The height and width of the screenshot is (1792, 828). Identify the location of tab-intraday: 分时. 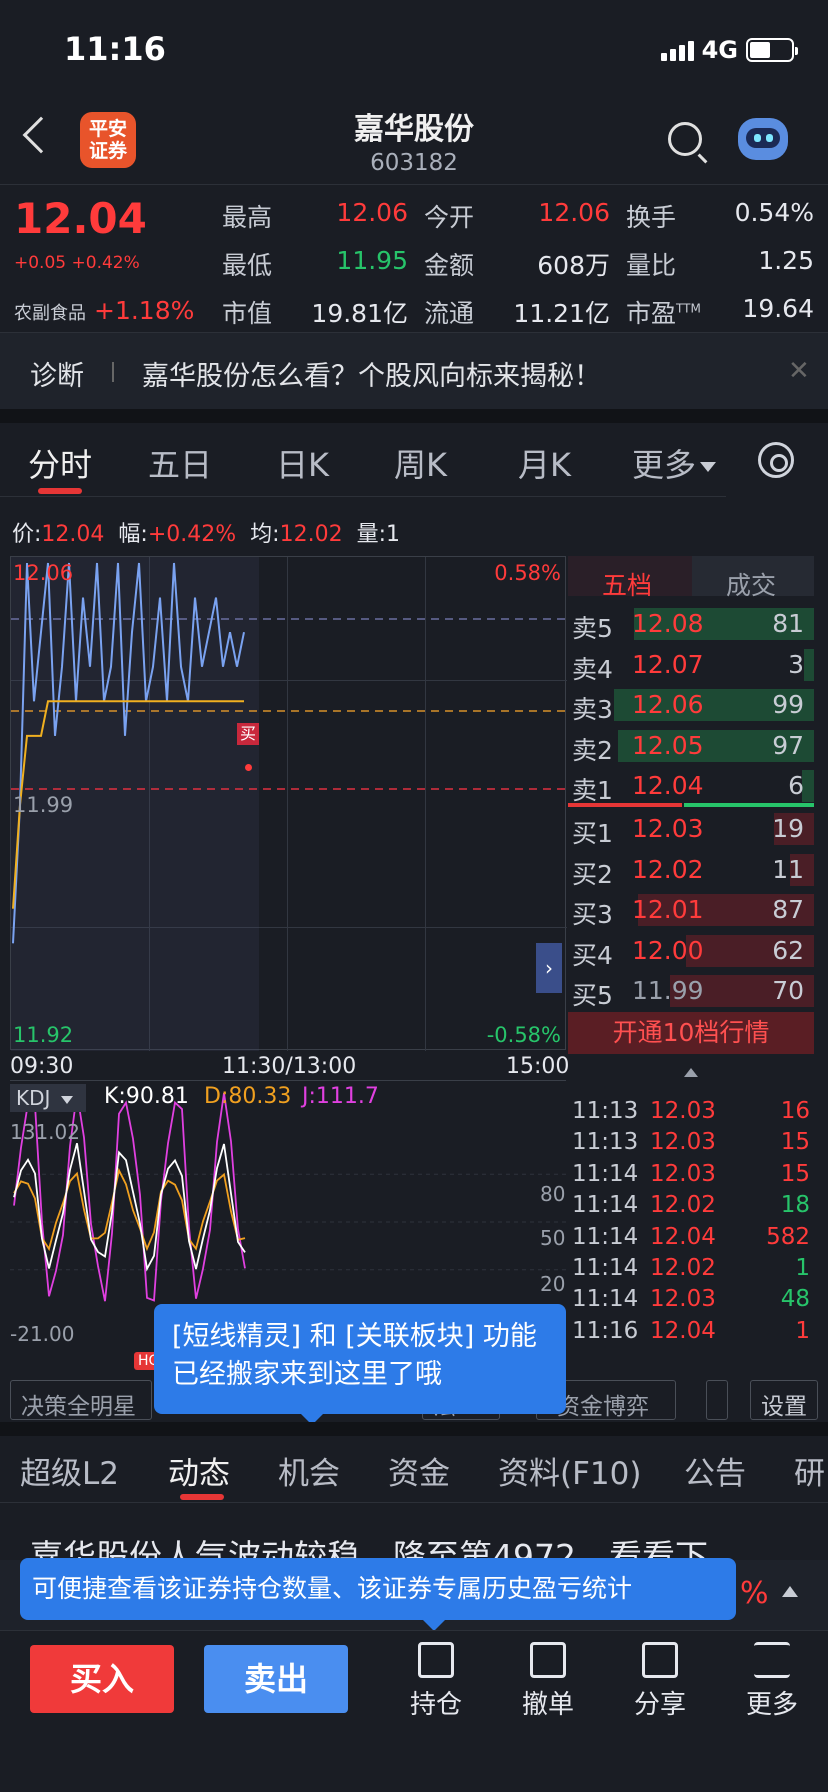
(60, 463).